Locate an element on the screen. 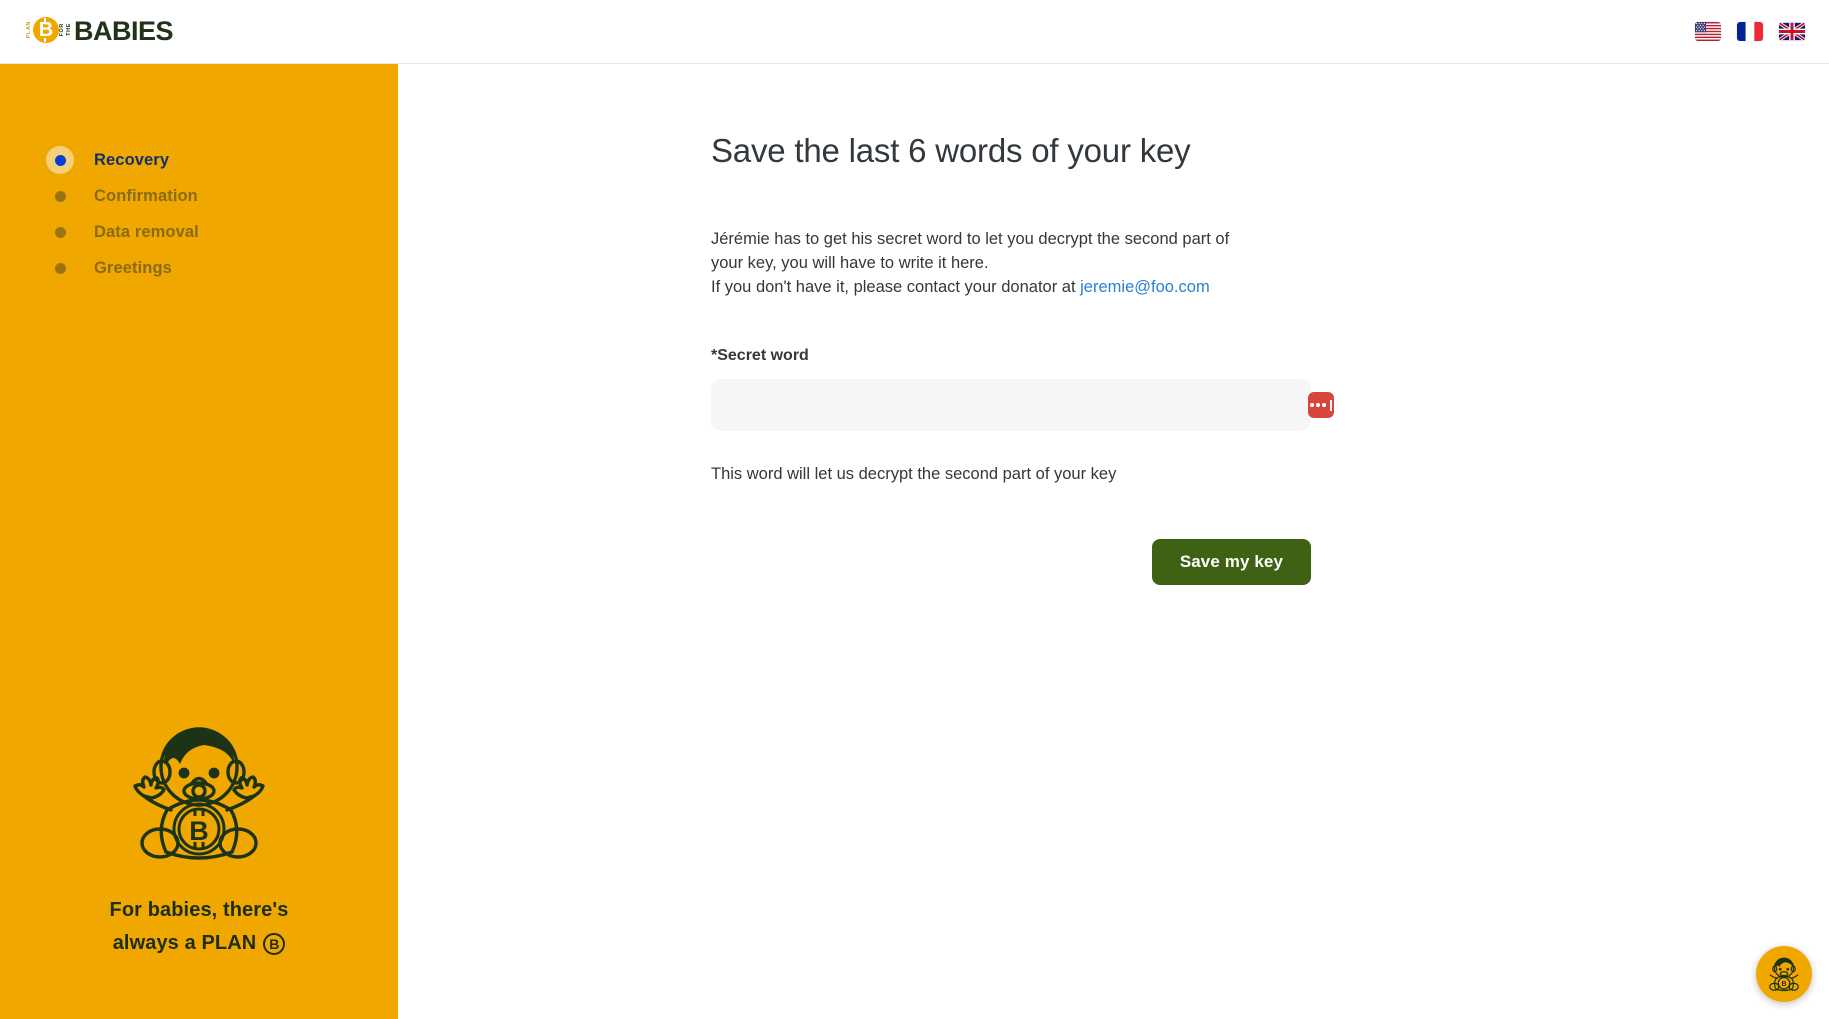  english-uk-flag is located at coordinates (1792, 31).